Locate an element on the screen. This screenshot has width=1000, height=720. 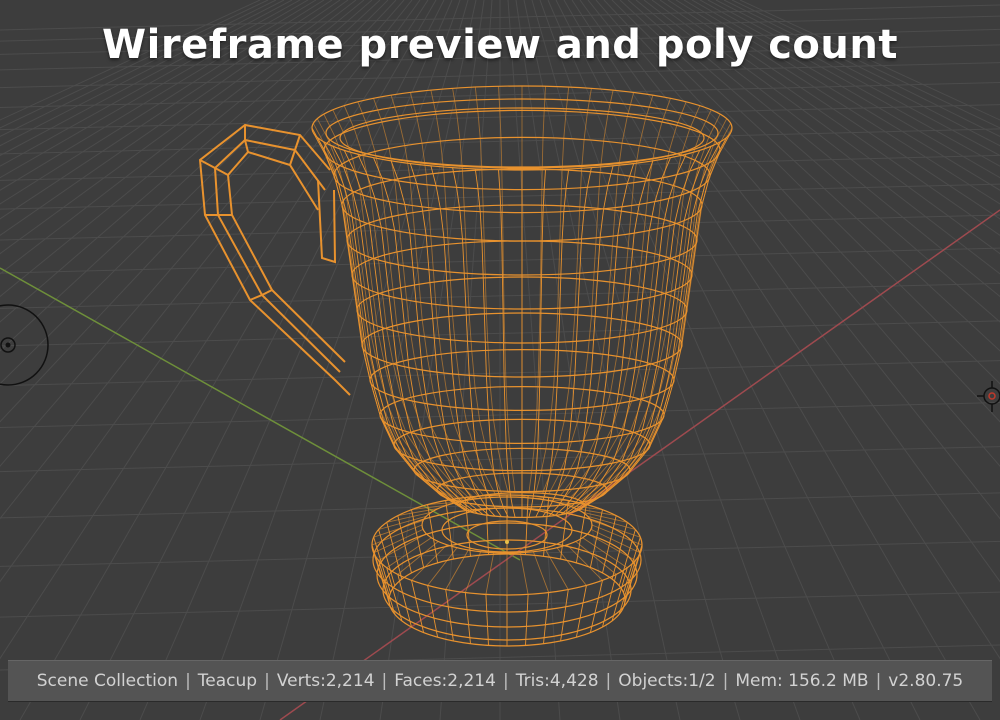
status-object: Teacup is located at coordinates (227, 681).